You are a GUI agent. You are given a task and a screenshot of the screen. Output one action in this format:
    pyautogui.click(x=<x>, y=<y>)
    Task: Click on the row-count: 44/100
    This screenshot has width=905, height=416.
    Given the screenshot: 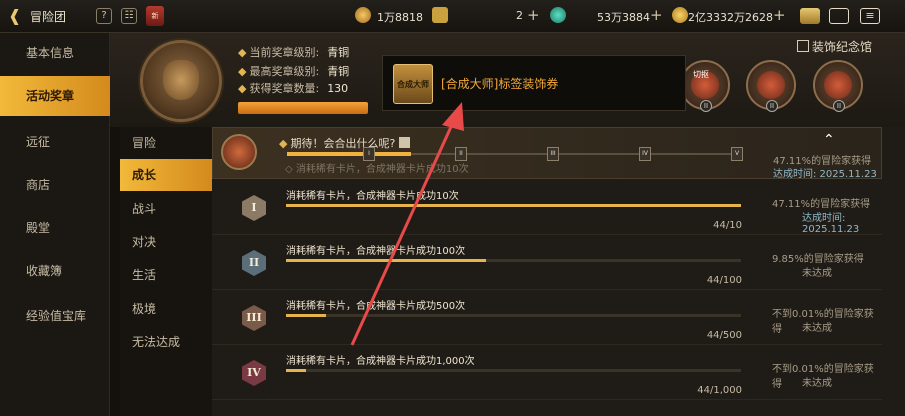 What is the action you would take?
    pyautogui.click(x=724, y=280)
    